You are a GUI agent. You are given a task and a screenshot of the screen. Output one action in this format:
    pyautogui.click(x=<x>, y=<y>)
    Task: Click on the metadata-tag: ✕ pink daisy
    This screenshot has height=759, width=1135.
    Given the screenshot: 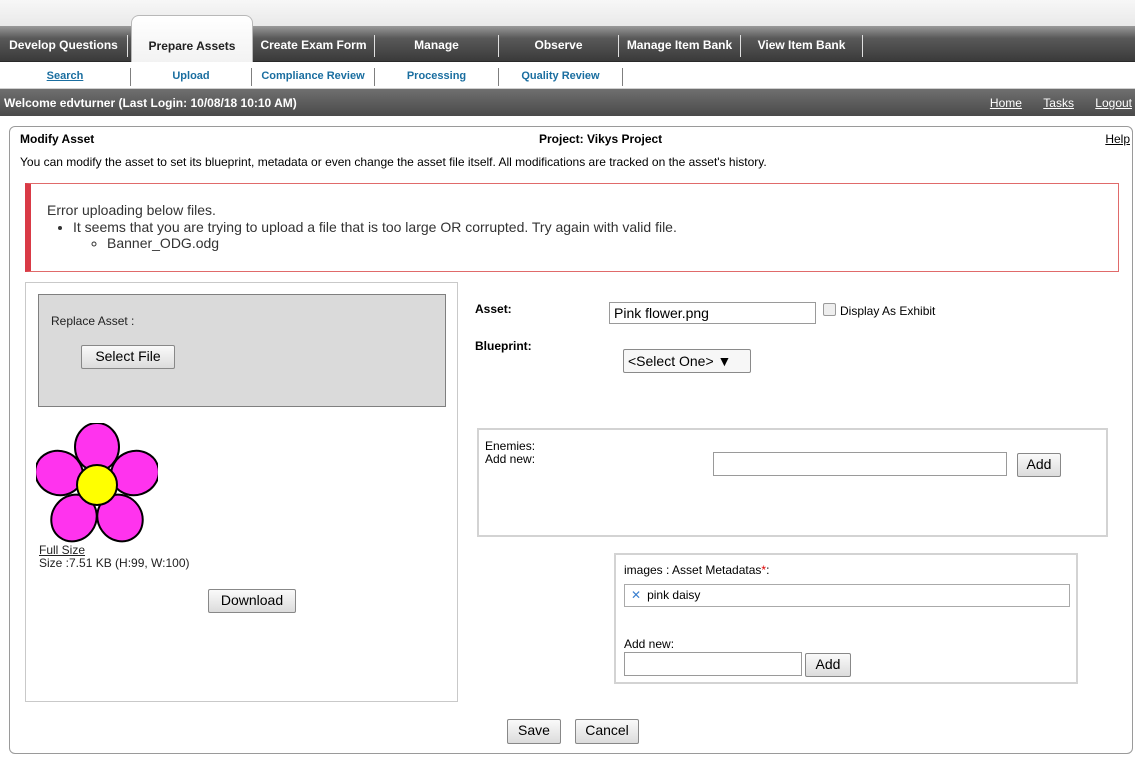 What is the action you would take?
    pyautogui.click(x=847, y=595)
    